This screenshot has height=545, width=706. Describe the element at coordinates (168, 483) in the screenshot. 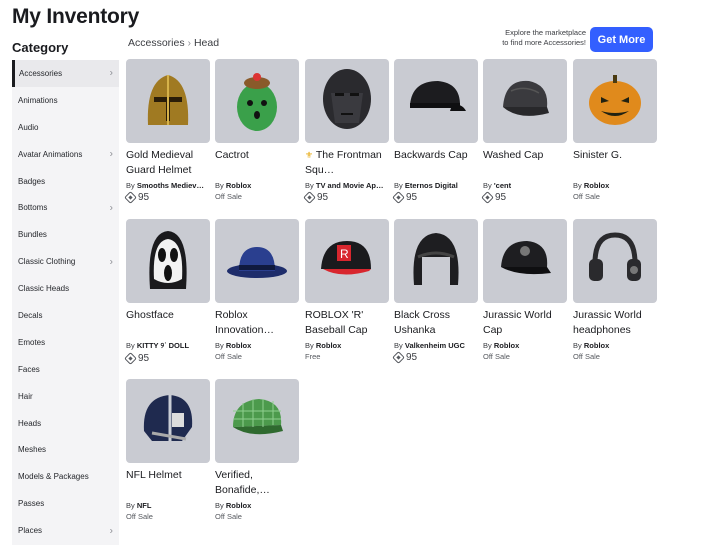

I see `item-name: NFL Helmet` at that location.